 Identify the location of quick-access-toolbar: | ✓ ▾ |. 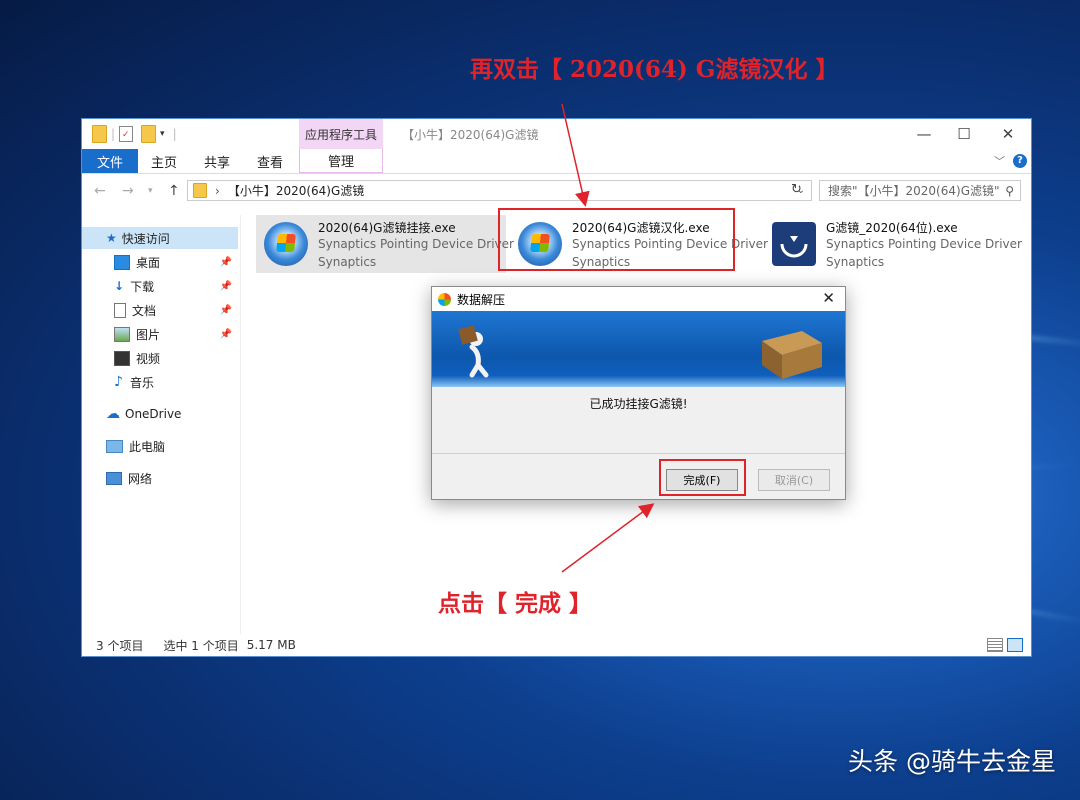
(134, 134).